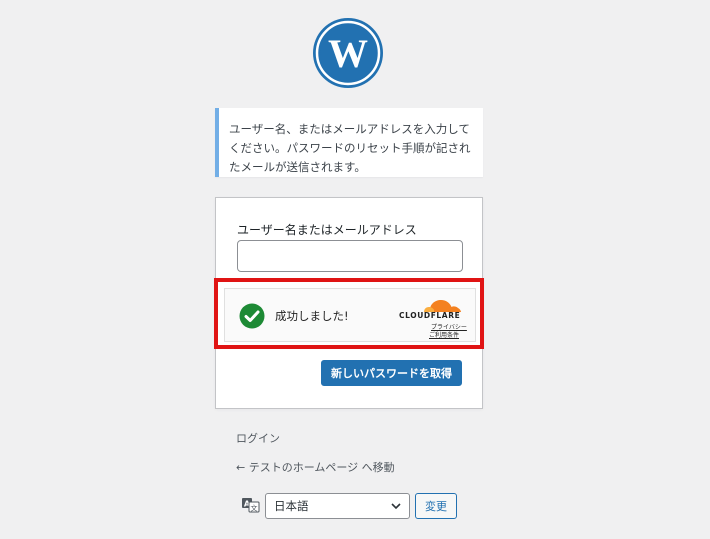  What do you see at coordinates (337, 506) in the screenshot?
I see `language-select: 日本語` at bounding box center [337, 506].